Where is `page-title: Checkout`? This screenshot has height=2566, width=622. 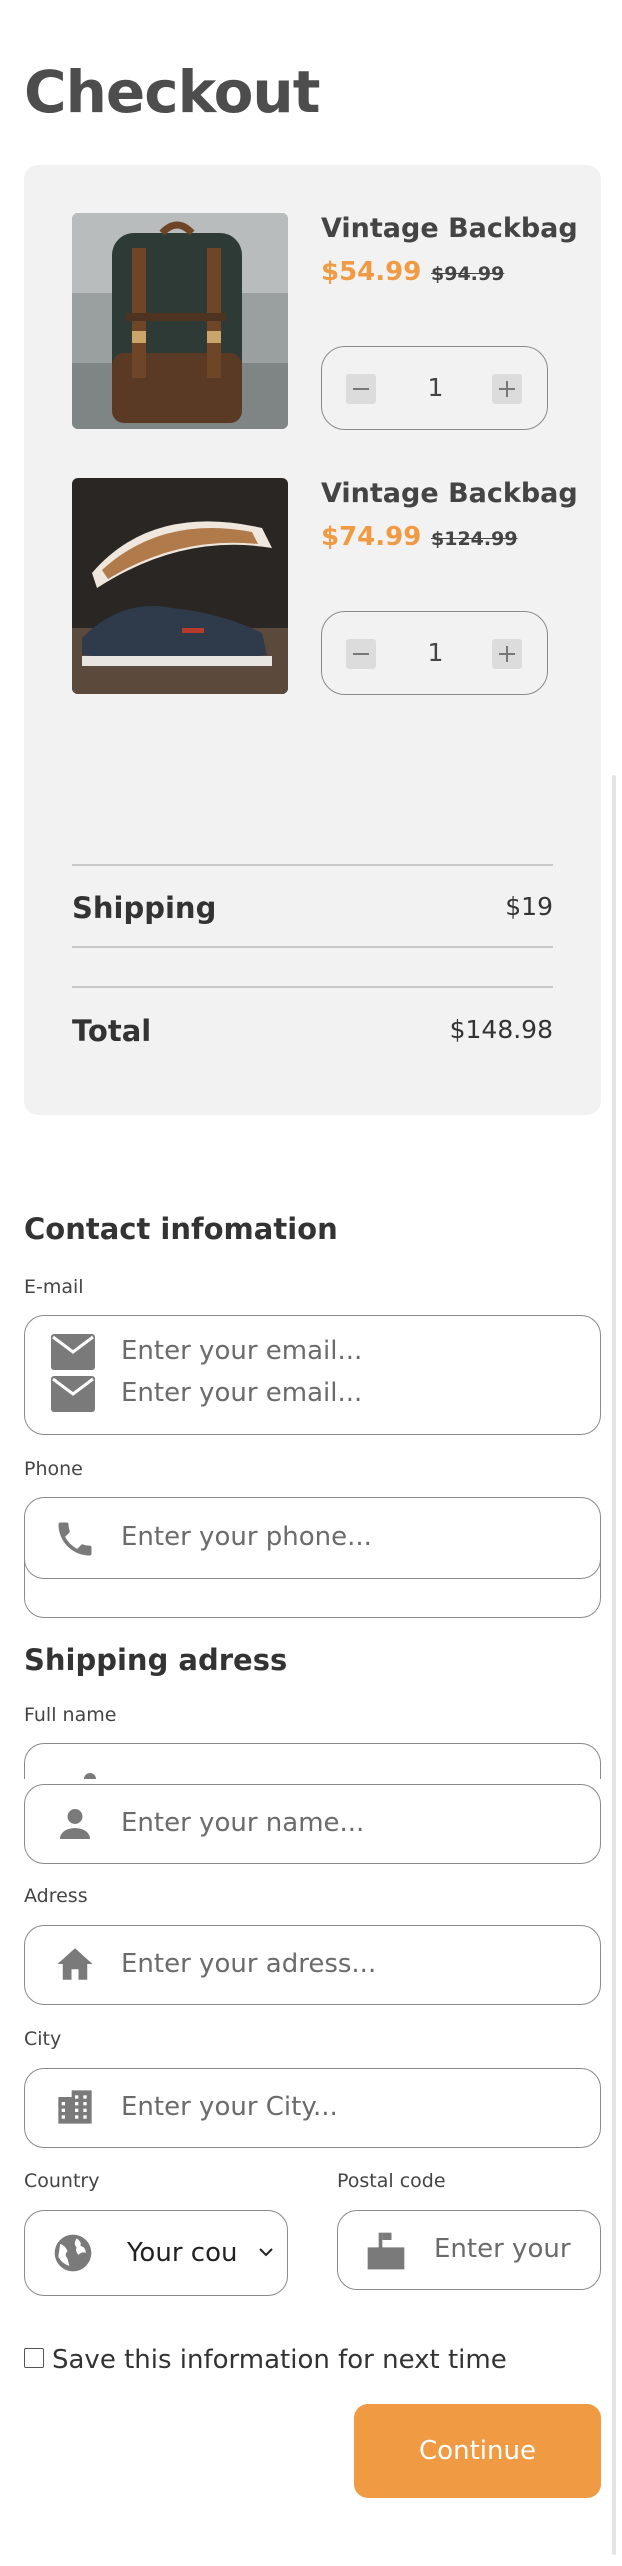
page-title: Checkout is located at coordinates (172, 92).